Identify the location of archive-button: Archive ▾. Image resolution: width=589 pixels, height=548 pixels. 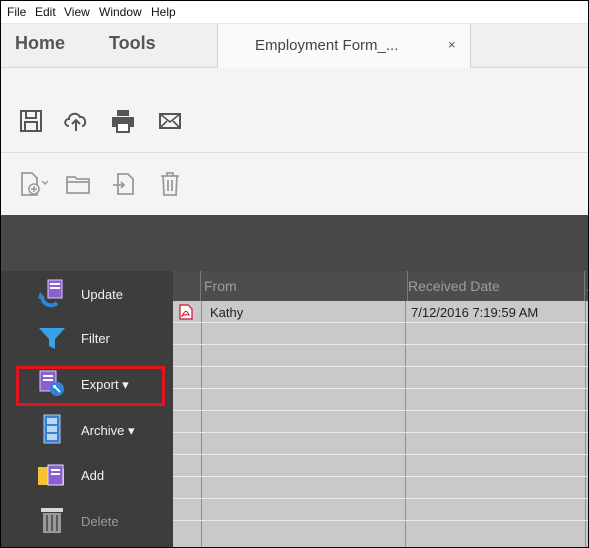
(102, 430).